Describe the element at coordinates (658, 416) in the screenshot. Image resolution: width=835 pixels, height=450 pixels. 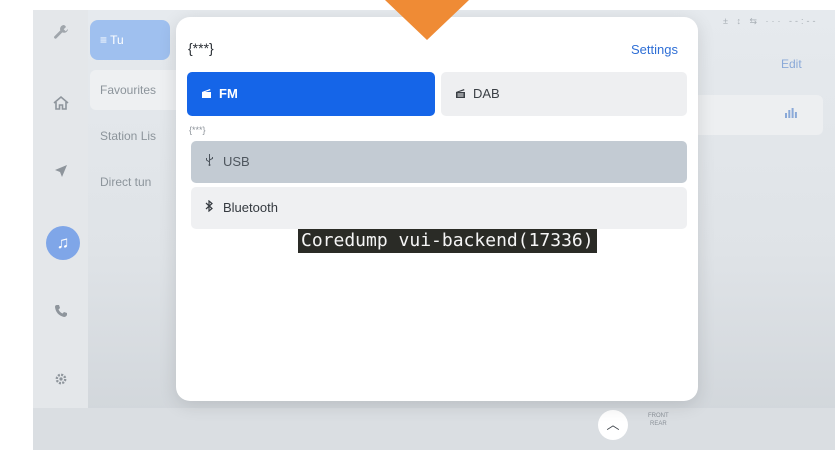
I see `front-label: FRONT` at that location.